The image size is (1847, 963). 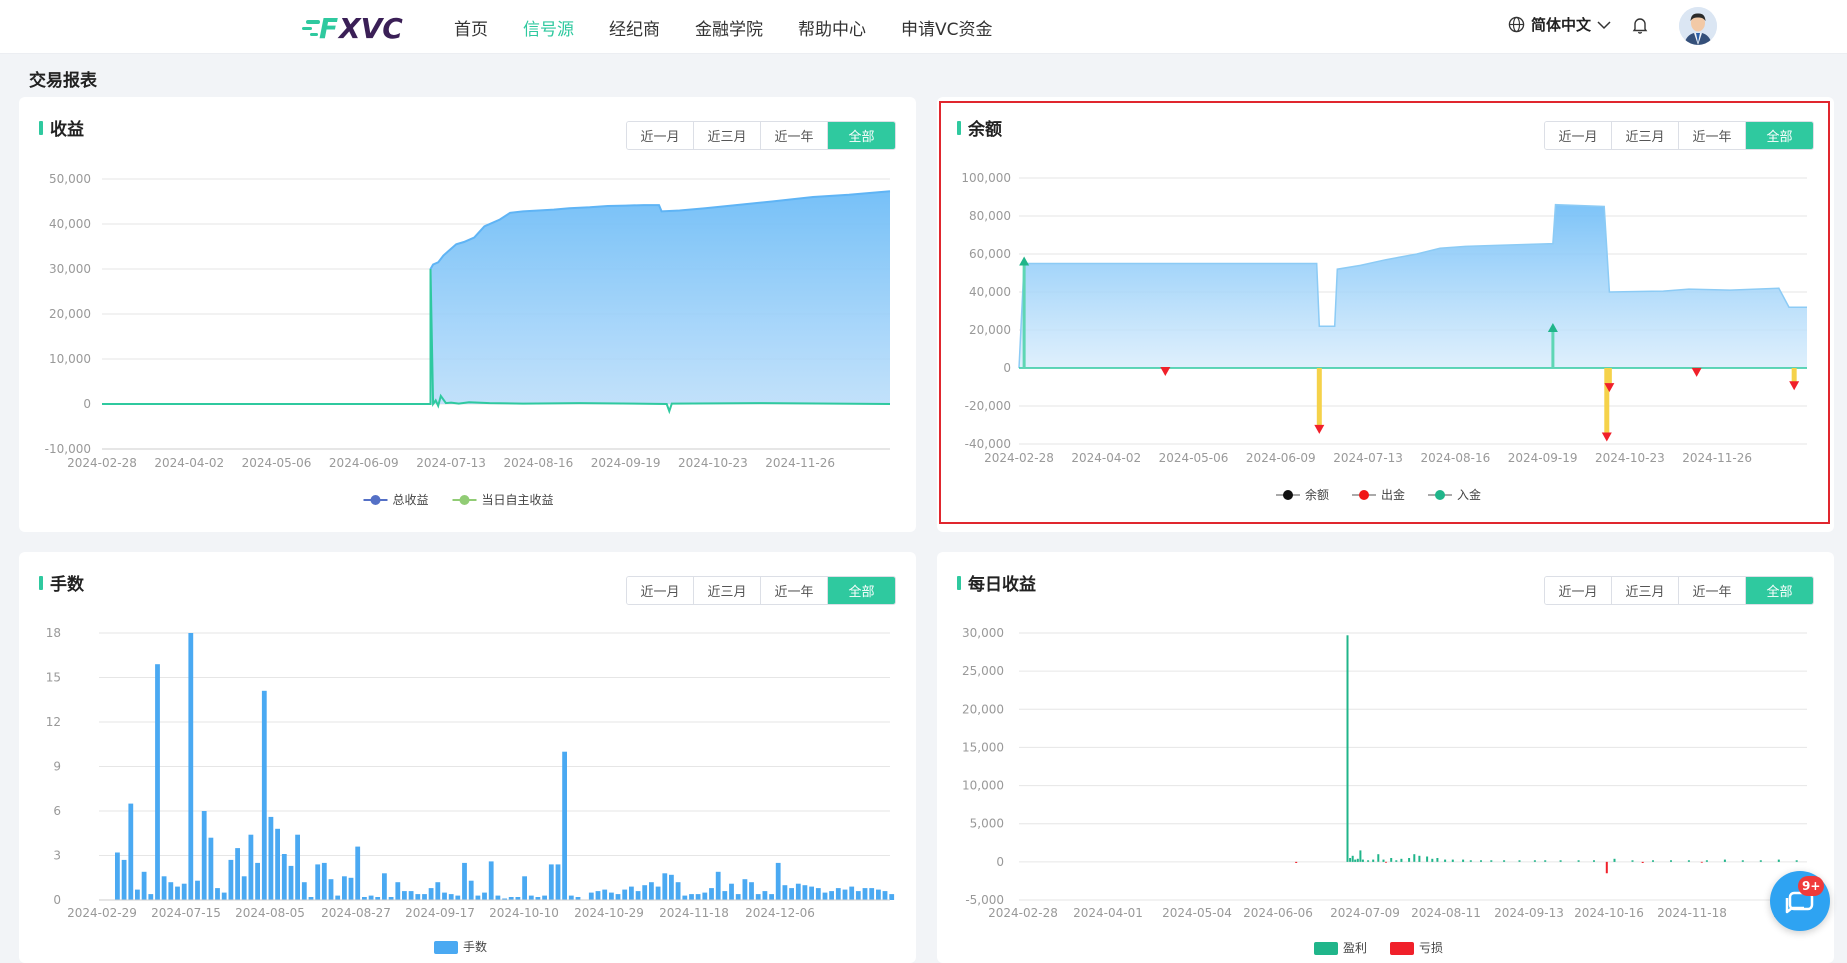 What do you see at coordinates (524, 913) in the screenshot?
I see `x-tick-label: 2024-10-10` at bounding box center [524, 913].